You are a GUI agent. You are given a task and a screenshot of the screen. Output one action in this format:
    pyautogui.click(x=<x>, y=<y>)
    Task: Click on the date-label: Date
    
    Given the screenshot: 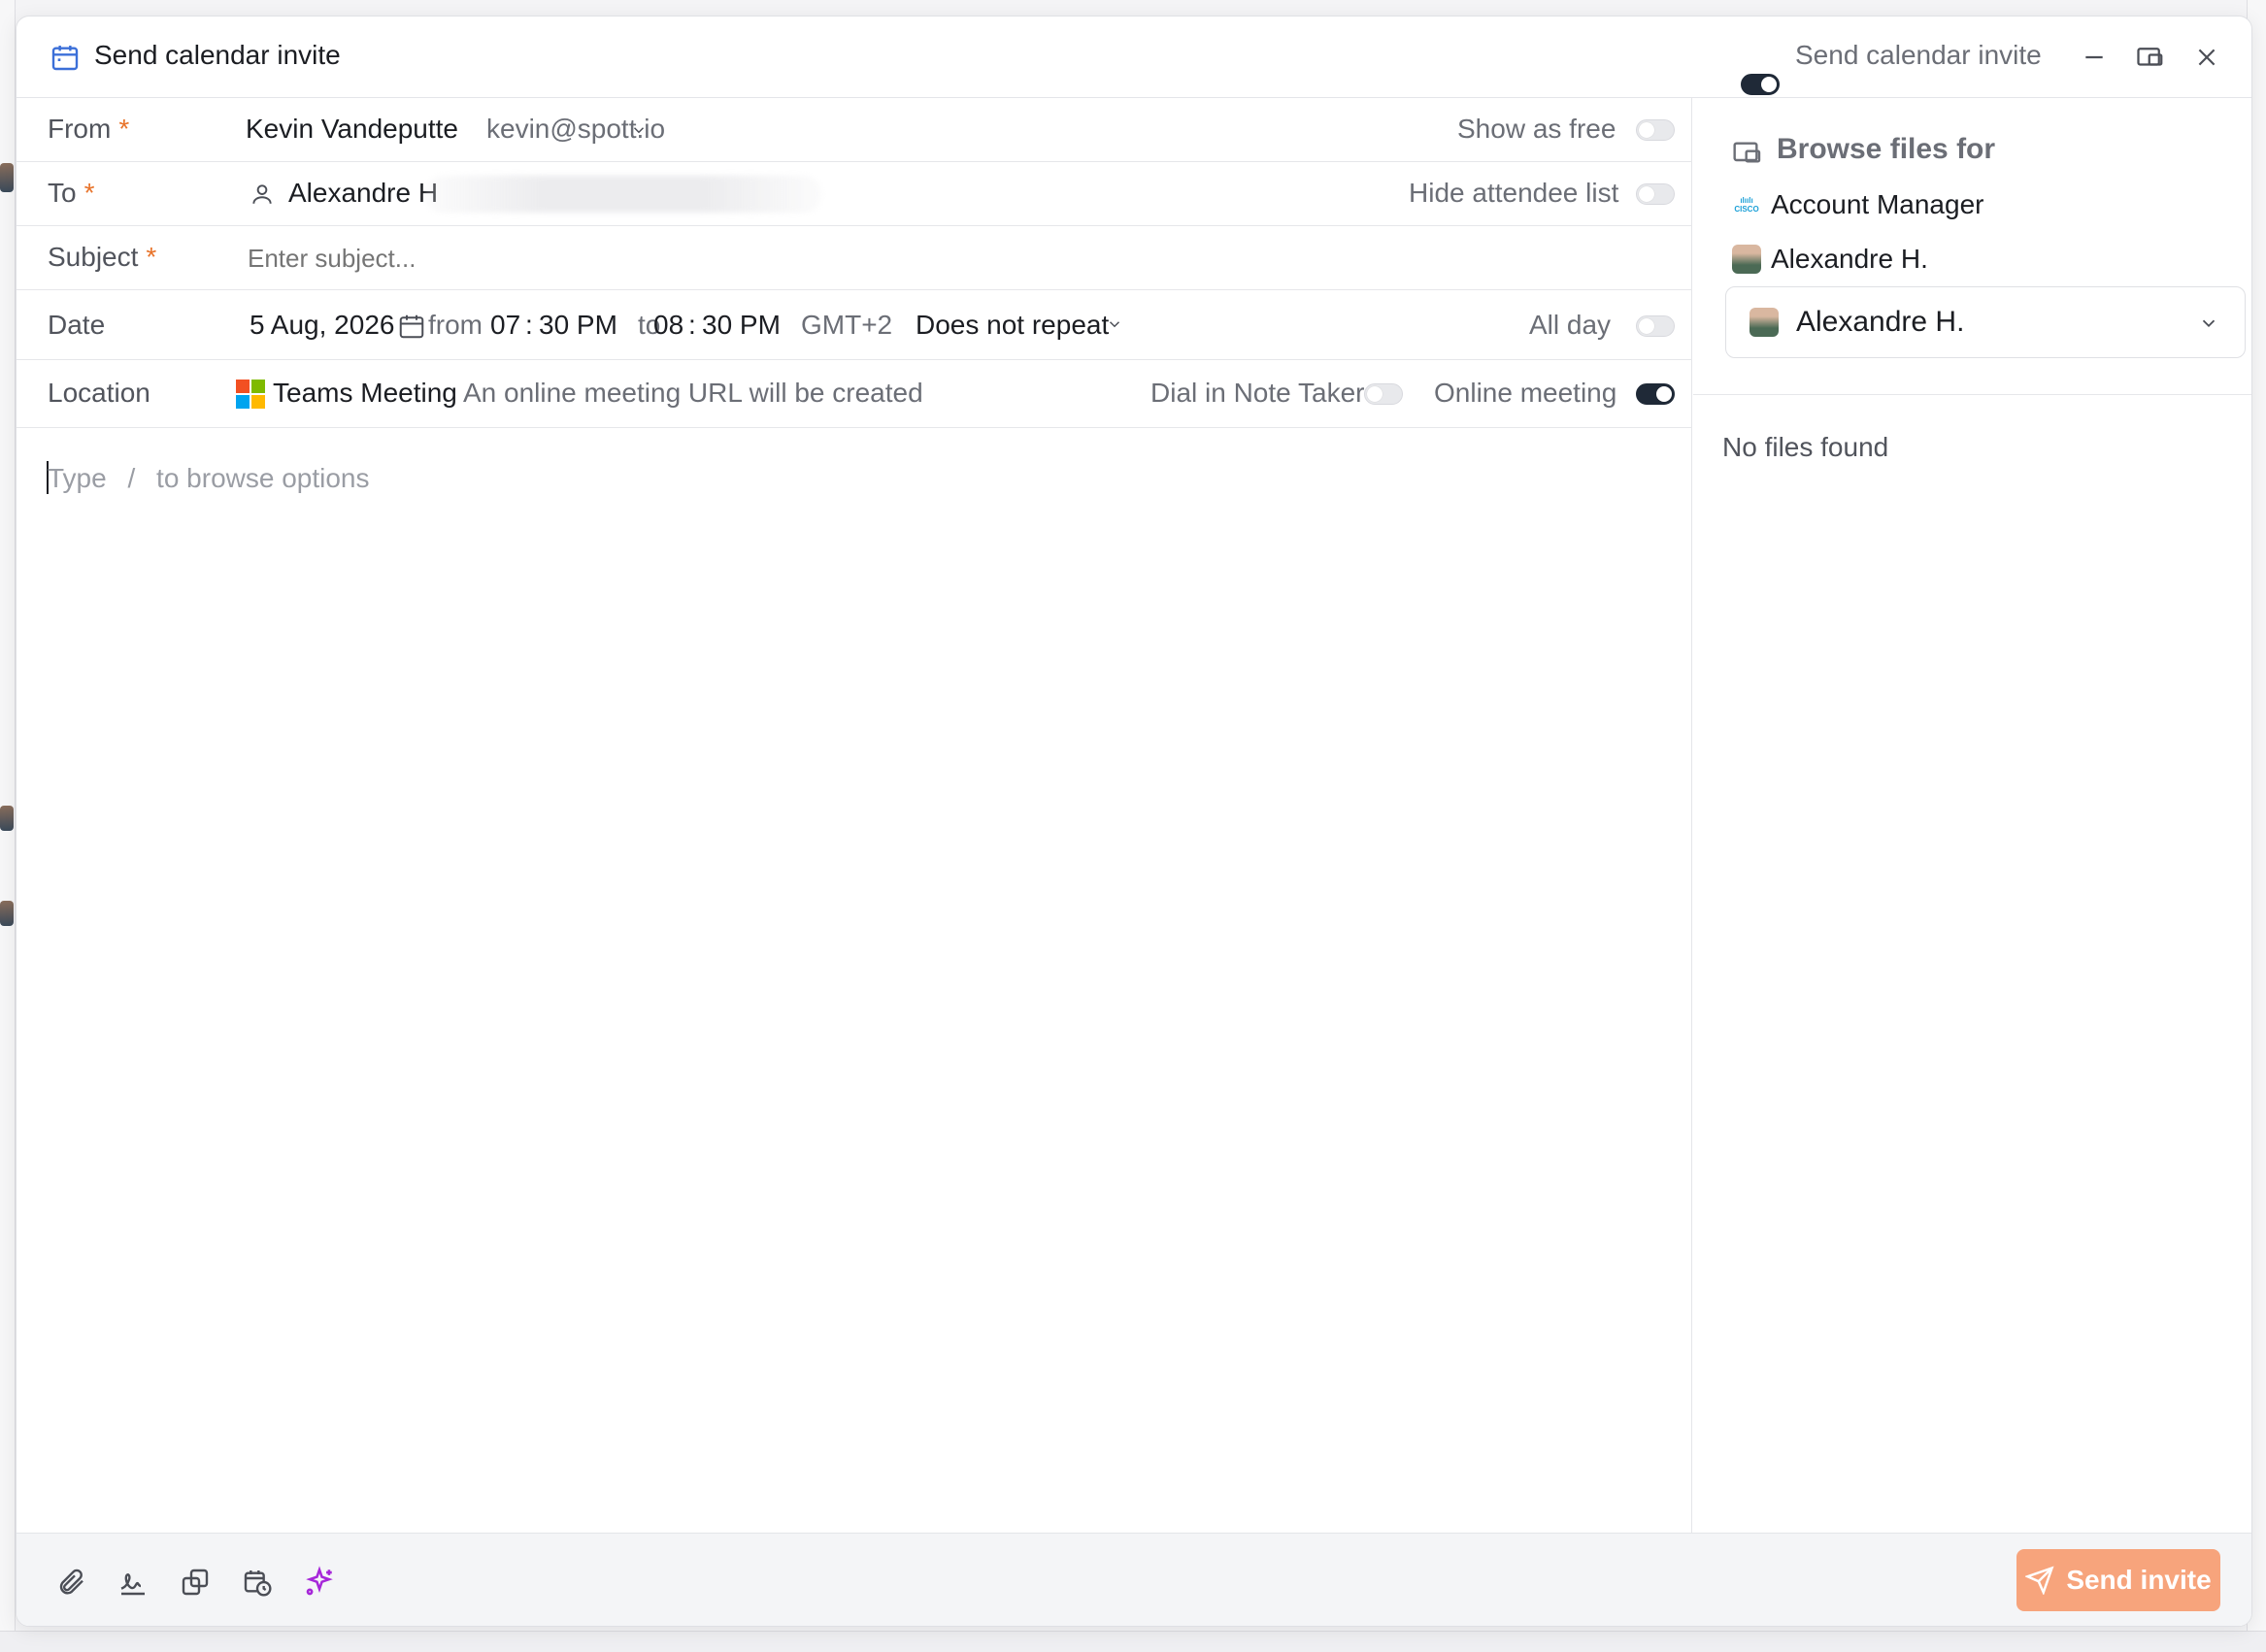 What is the action you would take?
    pyautogui.click(x=77, y=325)
    